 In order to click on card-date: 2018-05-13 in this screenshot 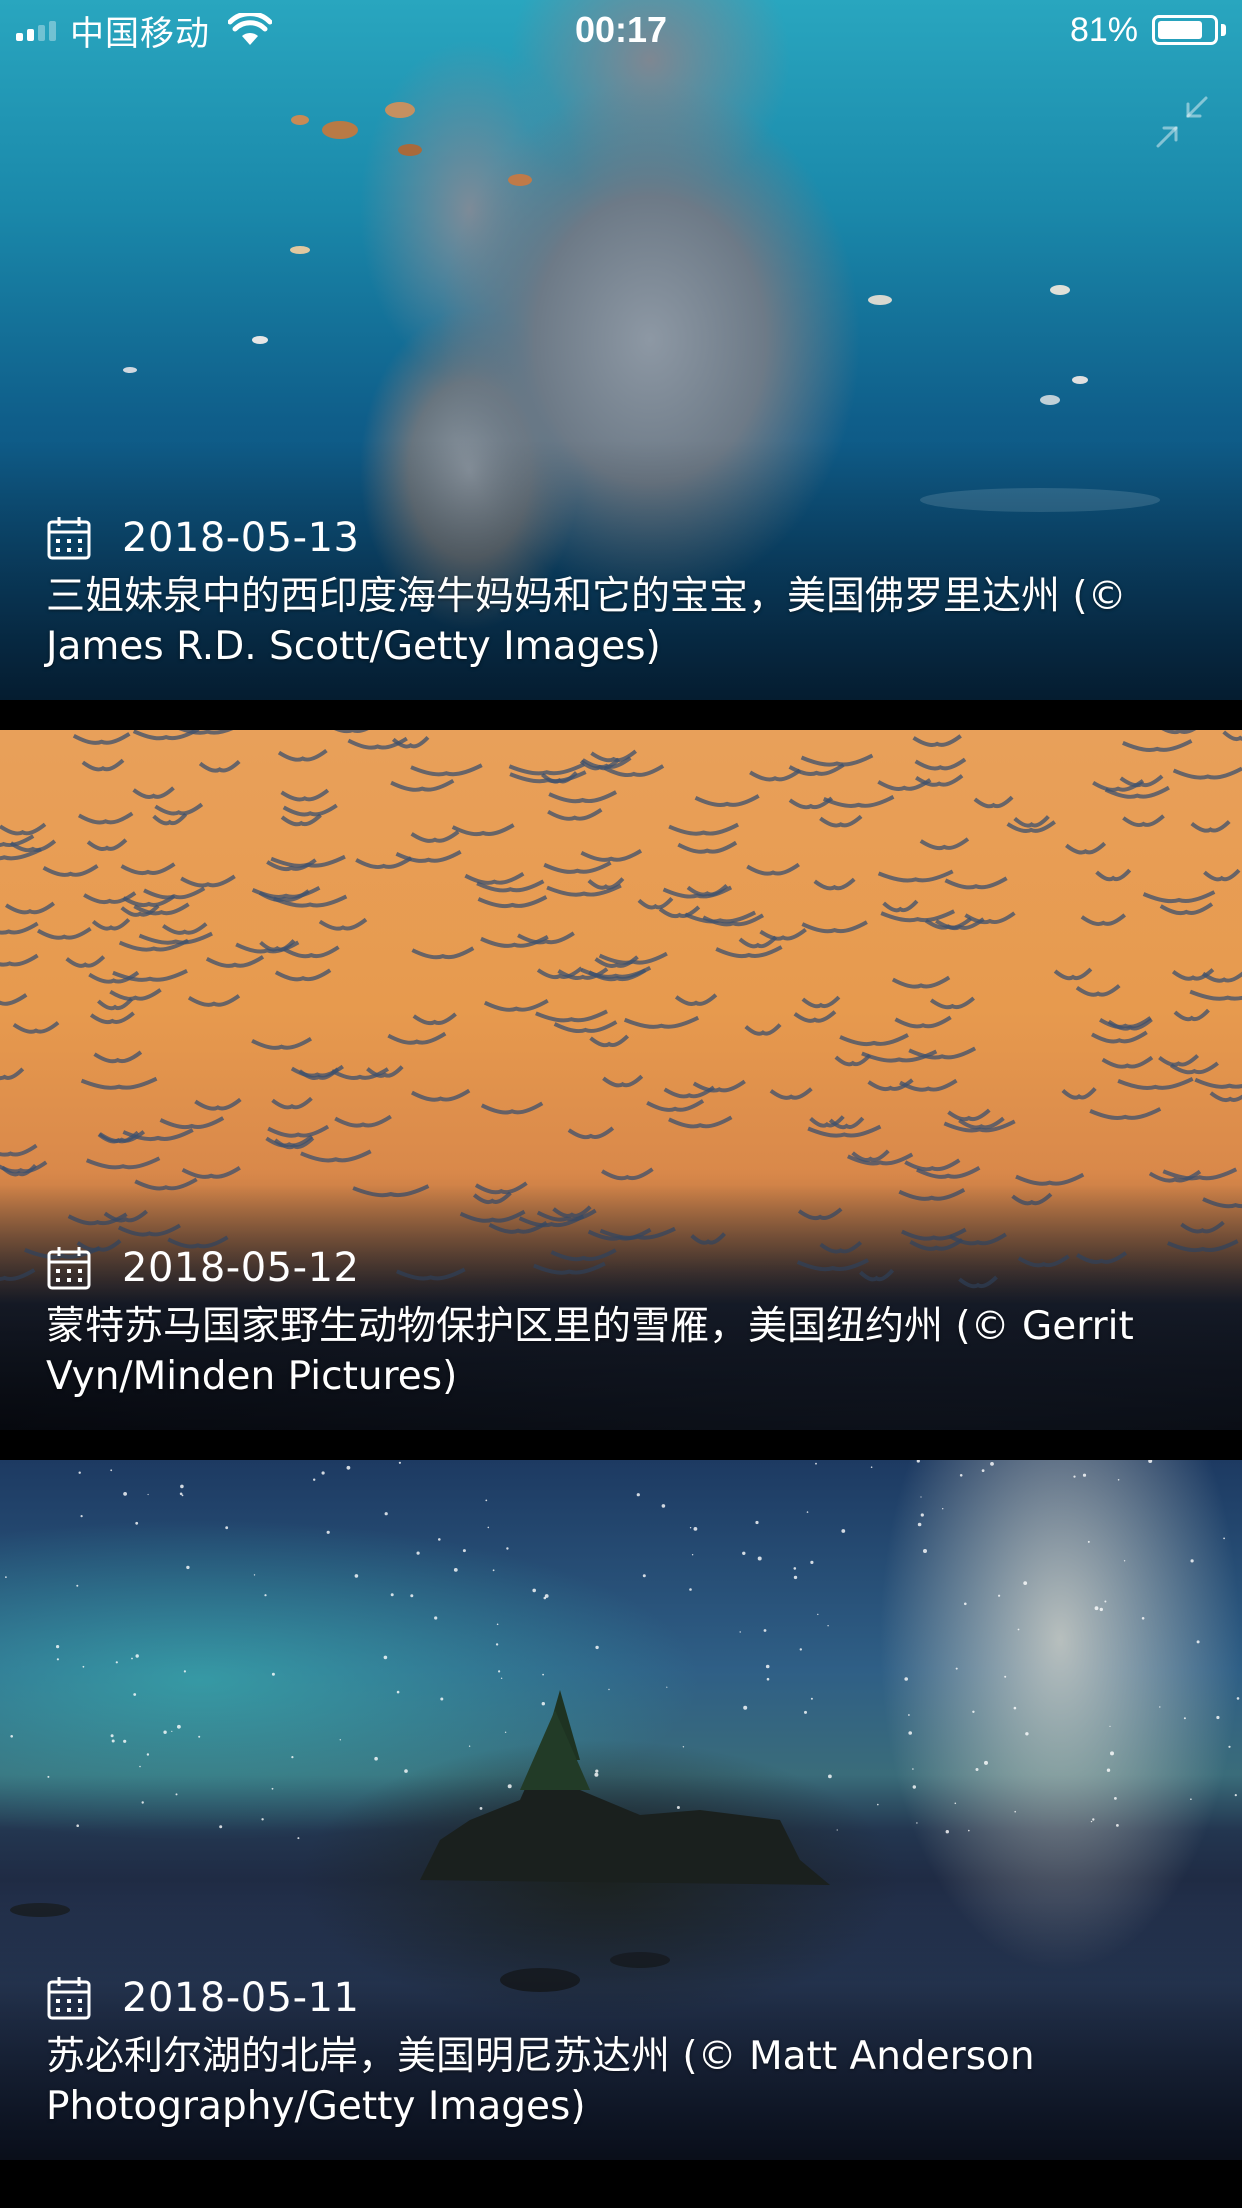, I will do `click(241, 538)`.